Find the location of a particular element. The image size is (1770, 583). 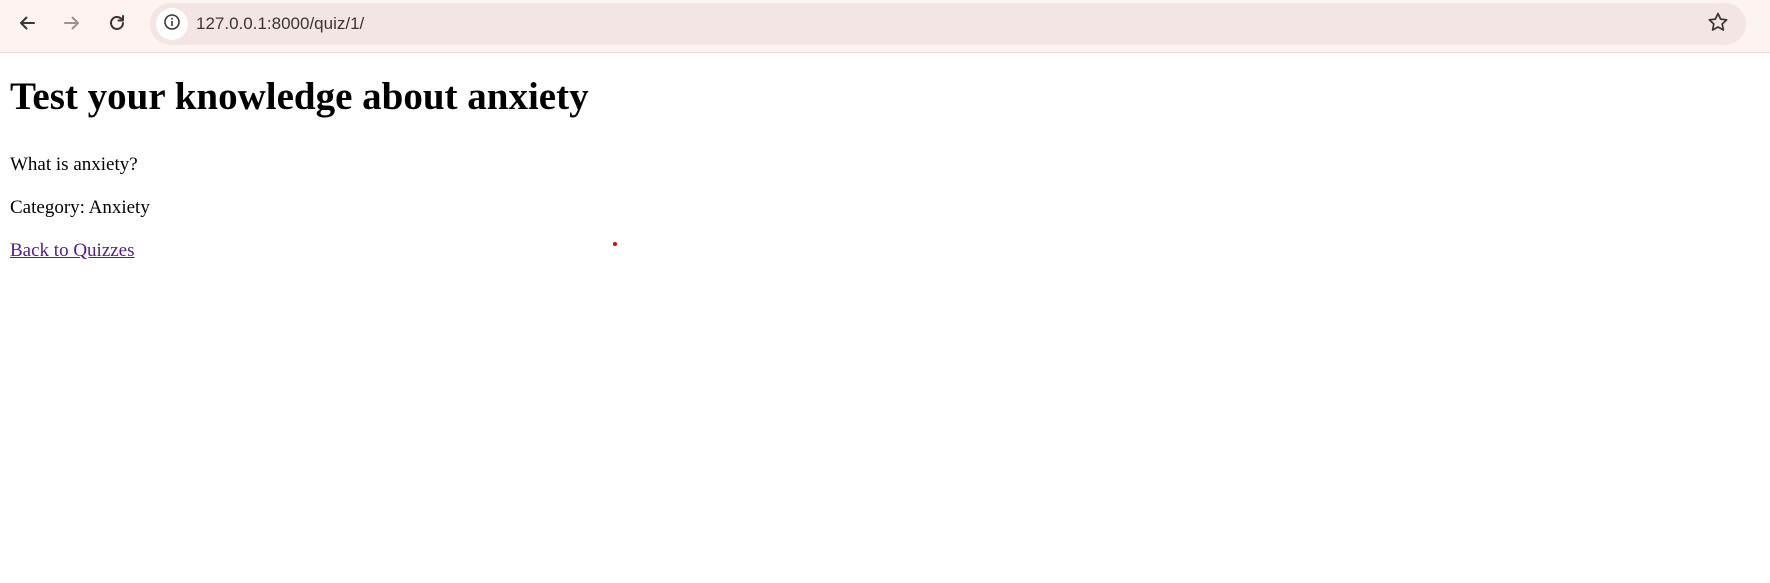

reload-button is located at coordinates (117, 23).